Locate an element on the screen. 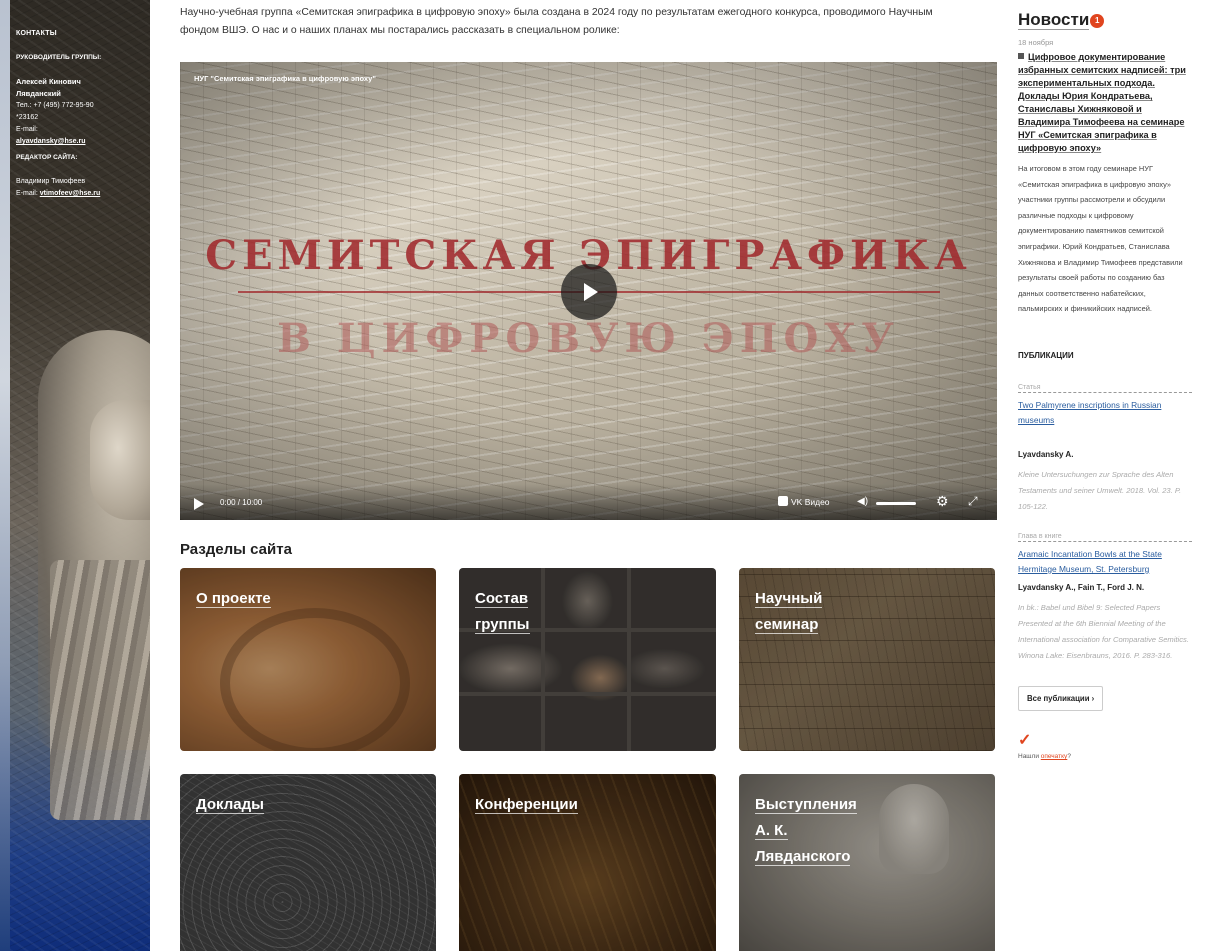 The width and height of the screenshot is (1208, 951). all-publications-button: Все публикации › is located at coordinates (1061, 698).